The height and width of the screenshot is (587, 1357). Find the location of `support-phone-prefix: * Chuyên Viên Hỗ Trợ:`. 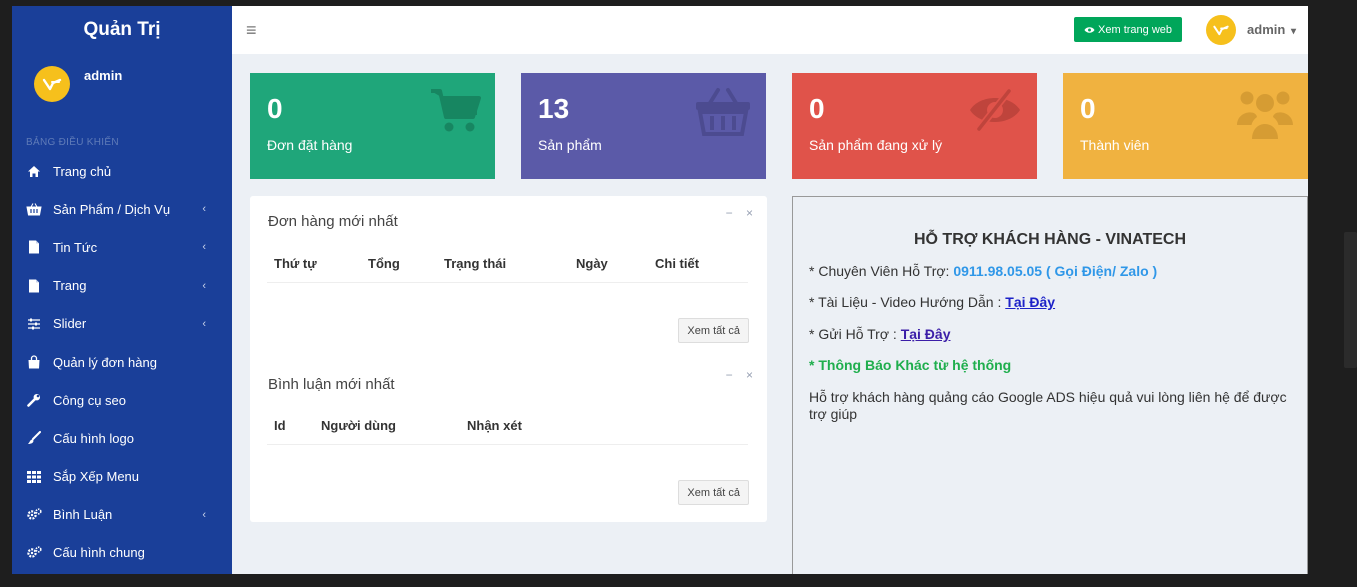

support-phone-prefix: * Chuyên Viên Hỗ Trợ: is located at coordinates (881, 271).